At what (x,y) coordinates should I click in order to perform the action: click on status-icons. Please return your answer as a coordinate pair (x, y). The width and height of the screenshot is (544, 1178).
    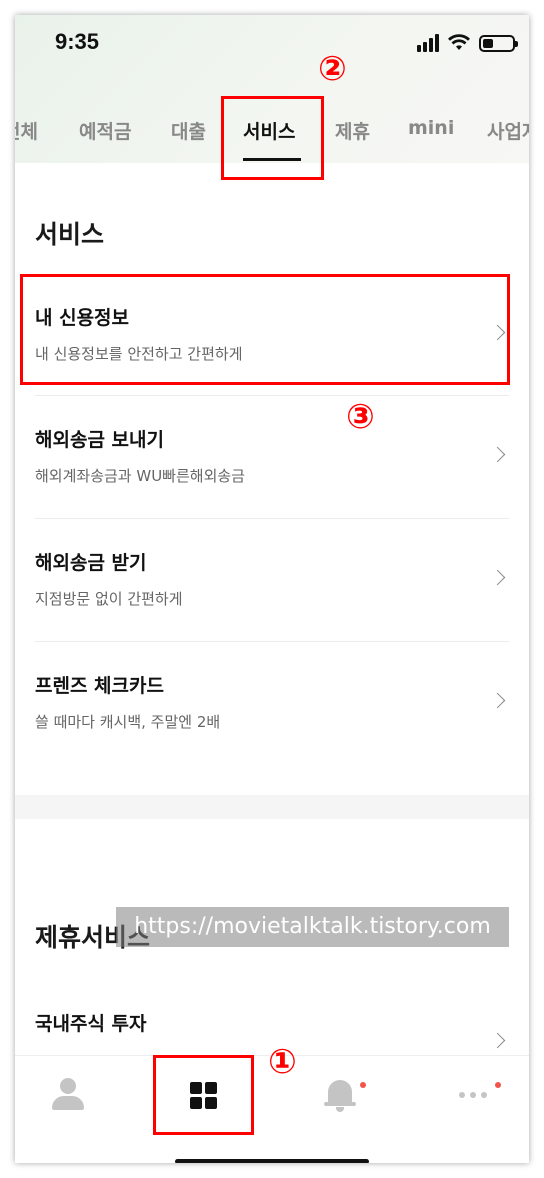
    Looking at the image, I should click on (467, 43).